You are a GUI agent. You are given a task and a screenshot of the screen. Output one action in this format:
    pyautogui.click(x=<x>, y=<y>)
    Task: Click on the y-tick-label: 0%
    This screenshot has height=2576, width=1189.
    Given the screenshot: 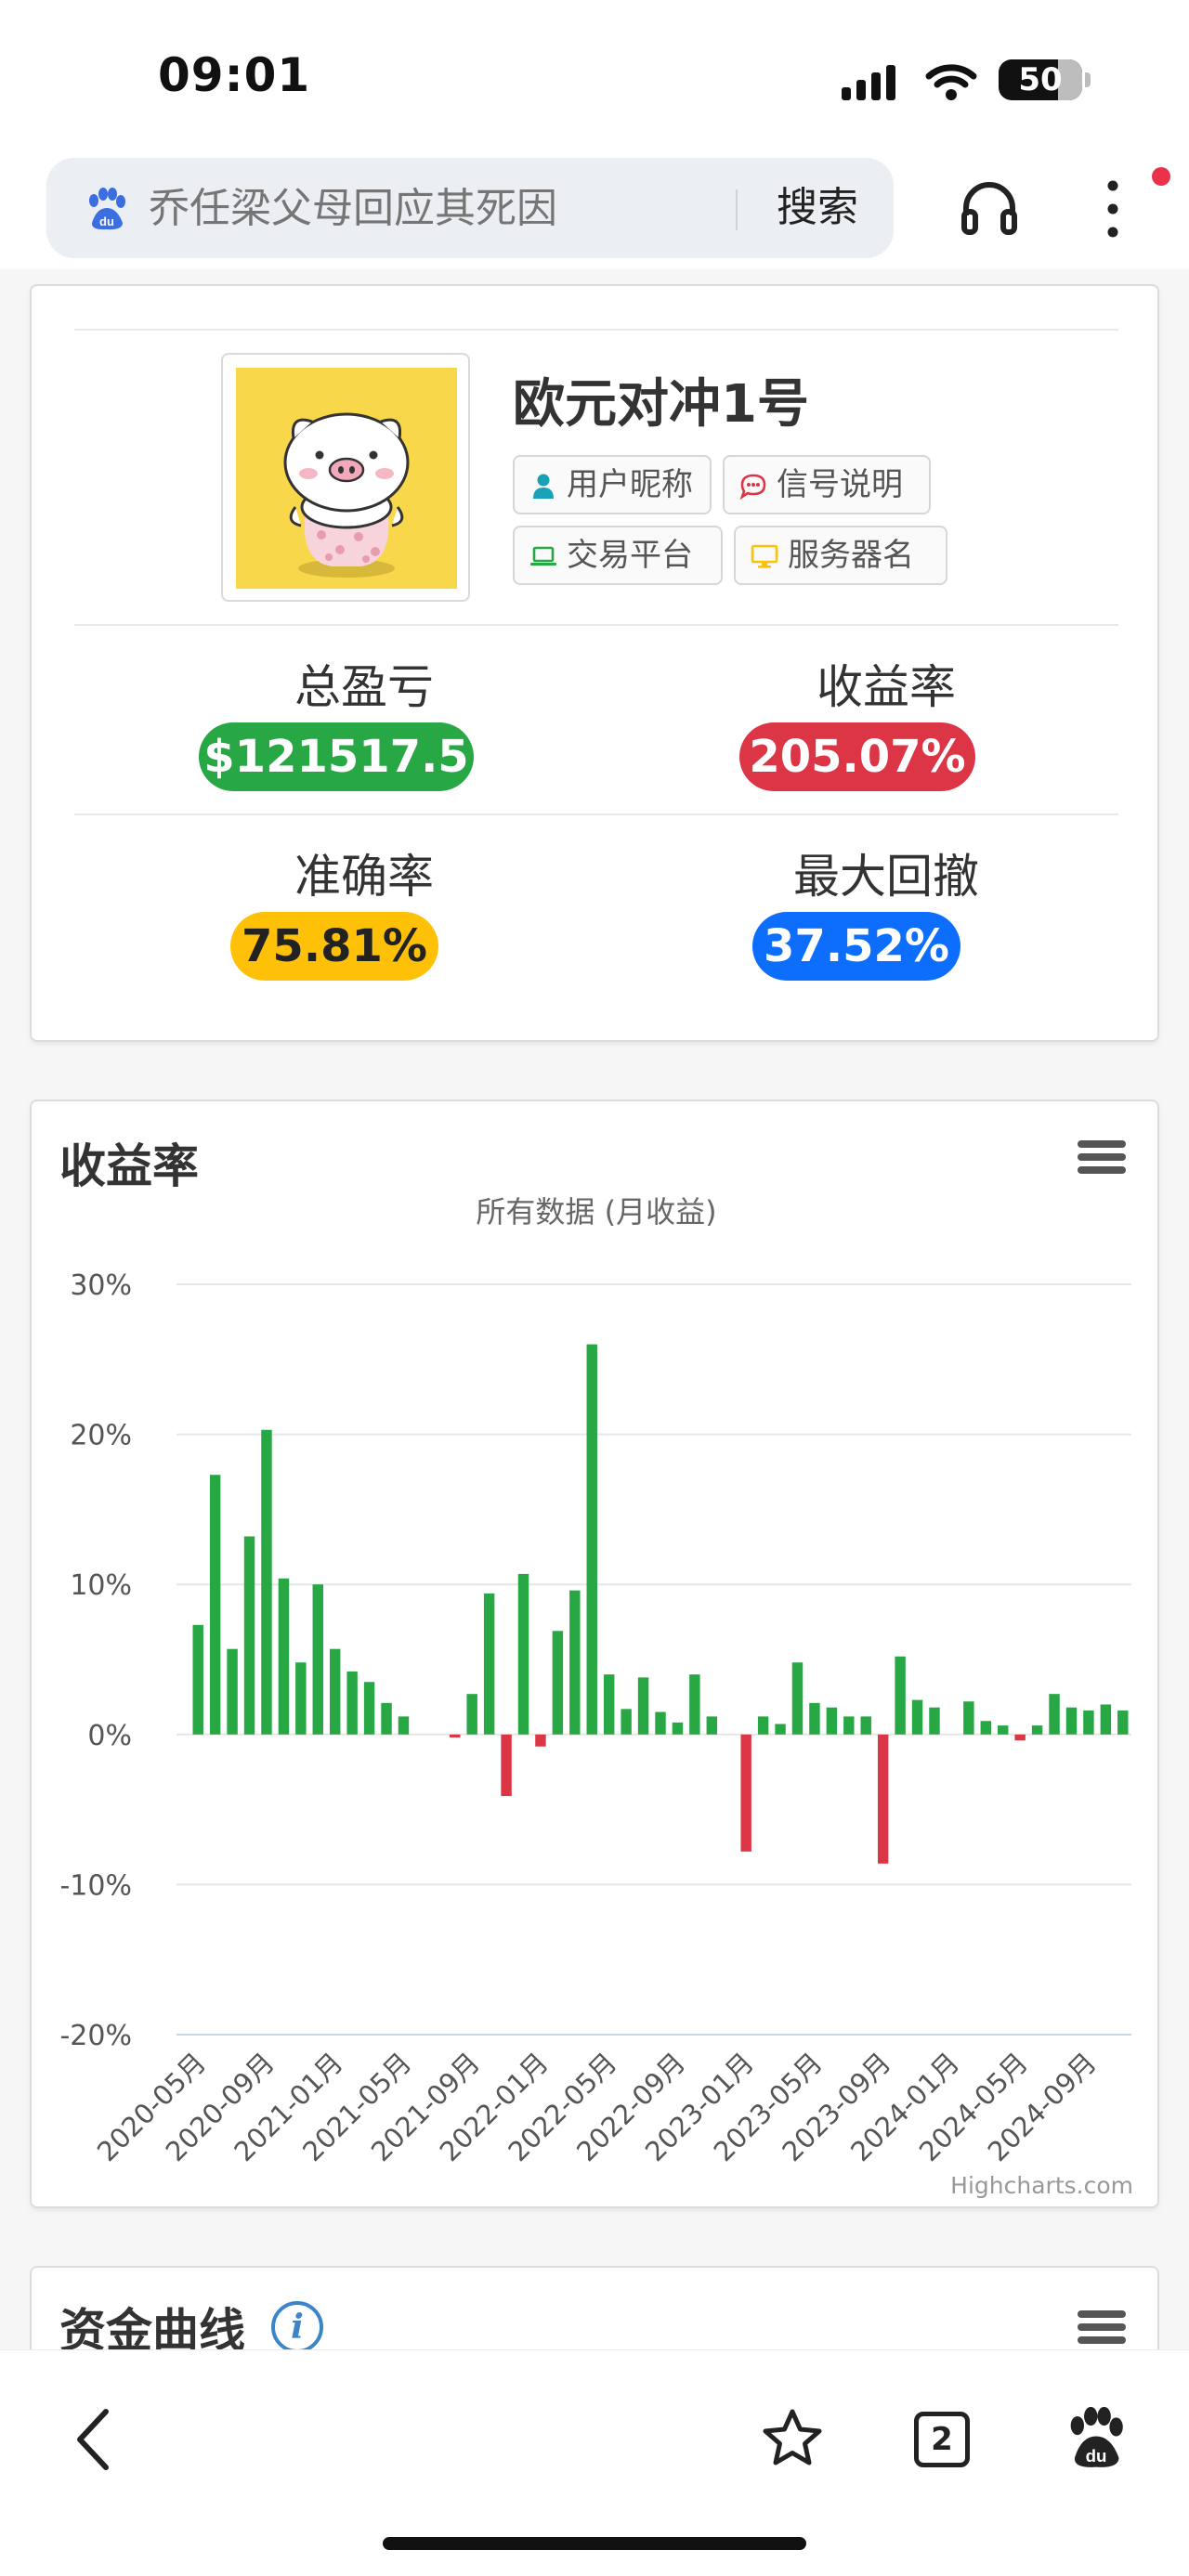 What is the action you would take?
    pyautogui.click(x=110, y=1736)
    